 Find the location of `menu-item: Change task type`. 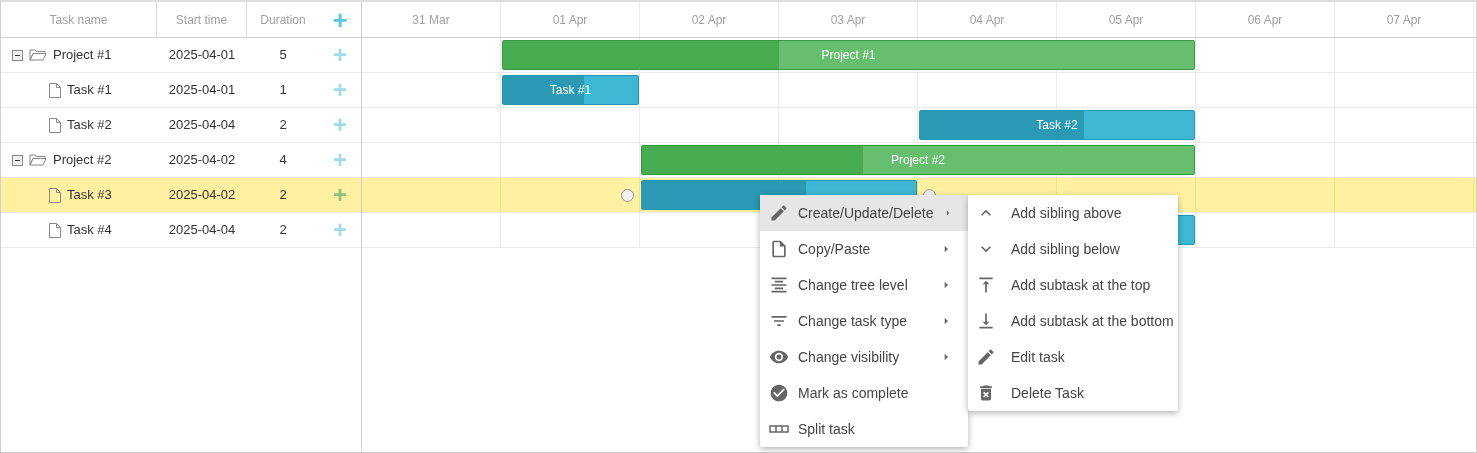

menu-item: Change task type is located at coordinates (864, 321).